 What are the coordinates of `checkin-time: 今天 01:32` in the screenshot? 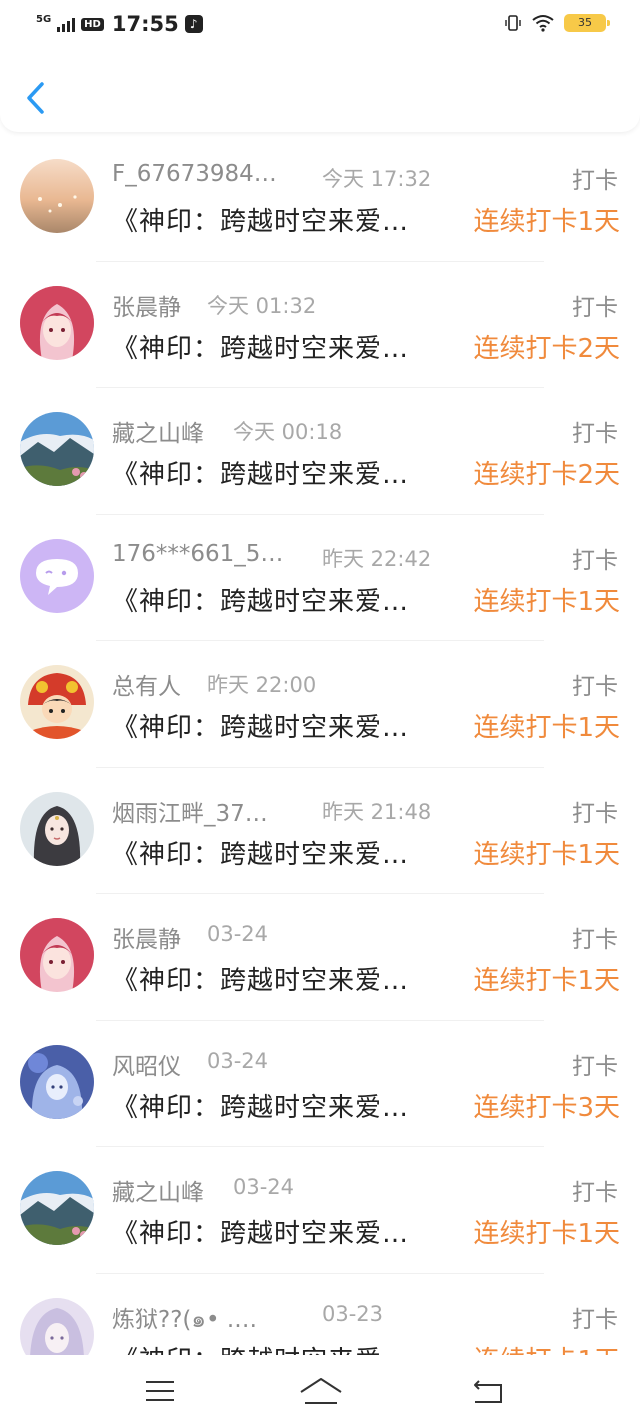 It's located at (262, 305).